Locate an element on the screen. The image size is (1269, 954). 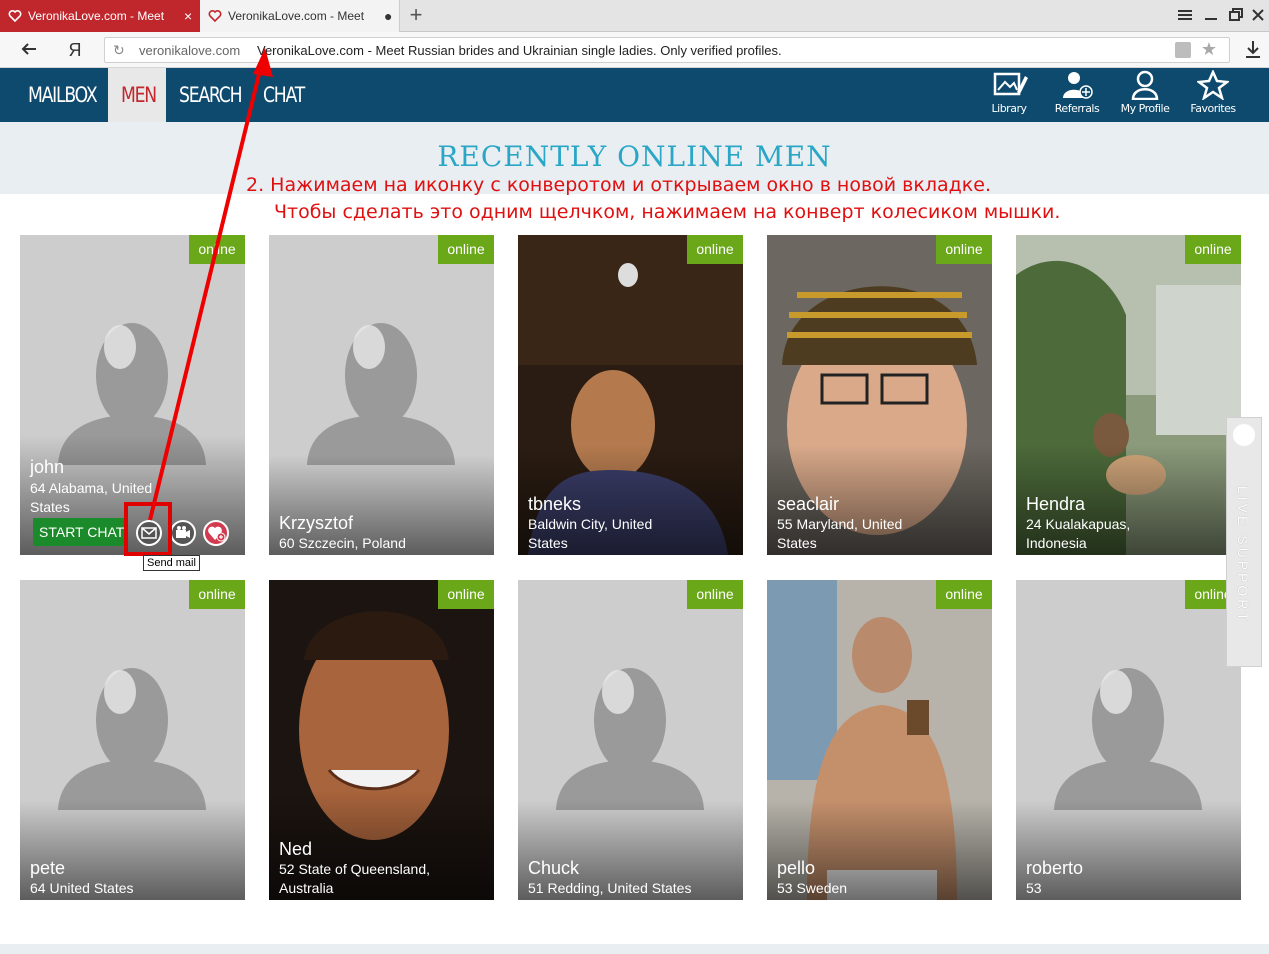
profile-name: seaclair is located at coordinates (808, 504).